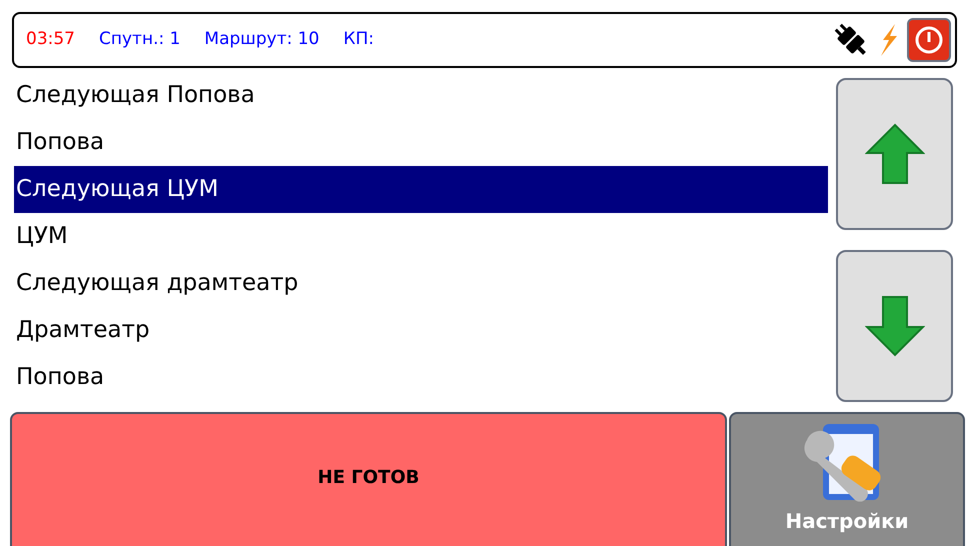  I want to click on up-arrow-icon, so click(894, 154).